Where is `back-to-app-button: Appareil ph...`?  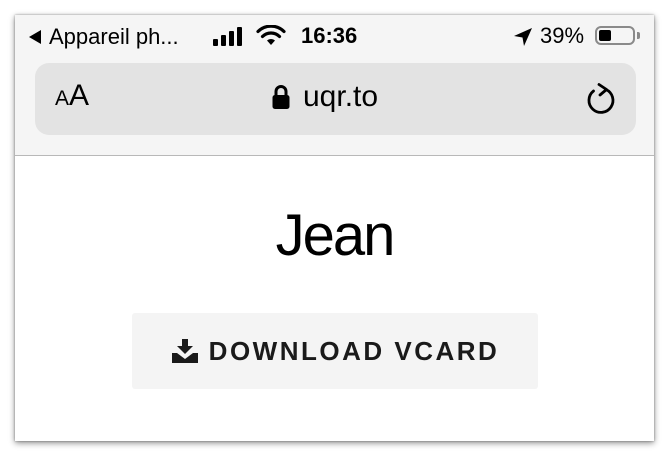 back-to-app-button: Appareil ph... is located at coordinates (104, 37).